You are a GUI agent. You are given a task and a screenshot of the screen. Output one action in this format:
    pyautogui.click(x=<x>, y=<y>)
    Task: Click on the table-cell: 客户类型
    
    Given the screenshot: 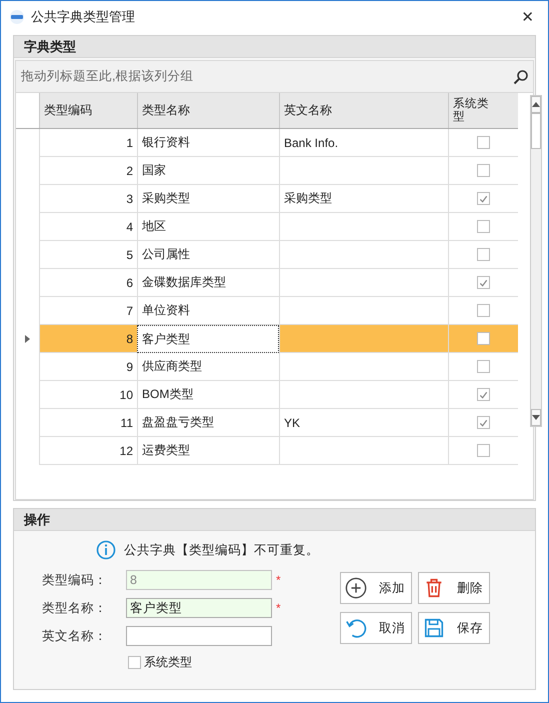 What is the action you would take?
    pyautogui.click(x=208, y=339)
    